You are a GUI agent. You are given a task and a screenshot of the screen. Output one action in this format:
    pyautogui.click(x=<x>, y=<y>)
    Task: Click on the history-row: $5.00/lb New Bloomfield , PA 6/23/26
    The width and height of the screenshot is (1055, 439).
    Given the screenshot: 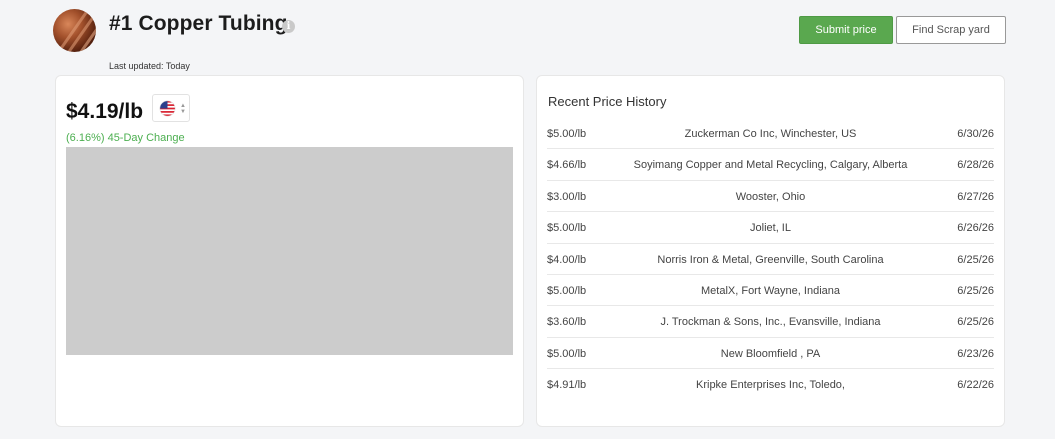 What is the action you would take?
    pyautogui.click(x=770, y=354)
    